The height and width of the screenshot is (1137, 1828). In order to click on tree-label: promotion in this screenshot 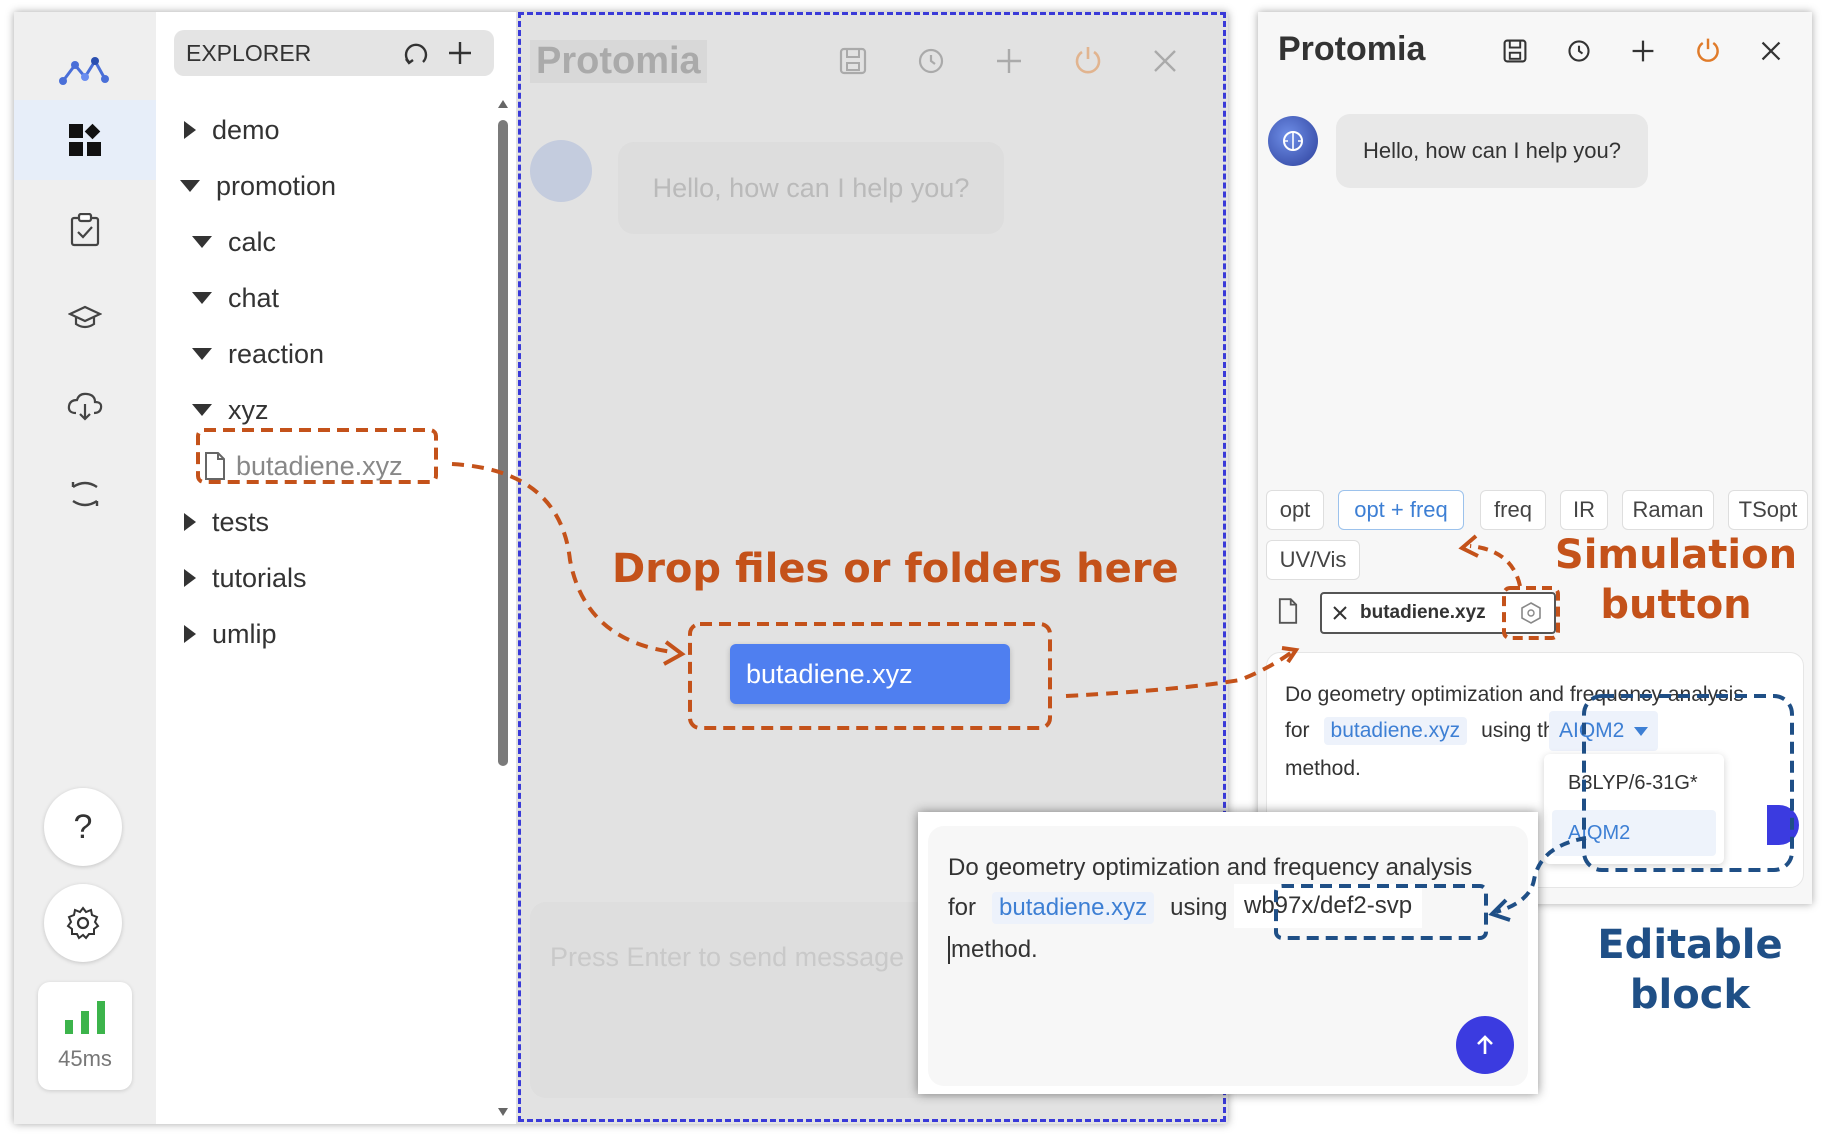, I will do `click(276, 185)`.